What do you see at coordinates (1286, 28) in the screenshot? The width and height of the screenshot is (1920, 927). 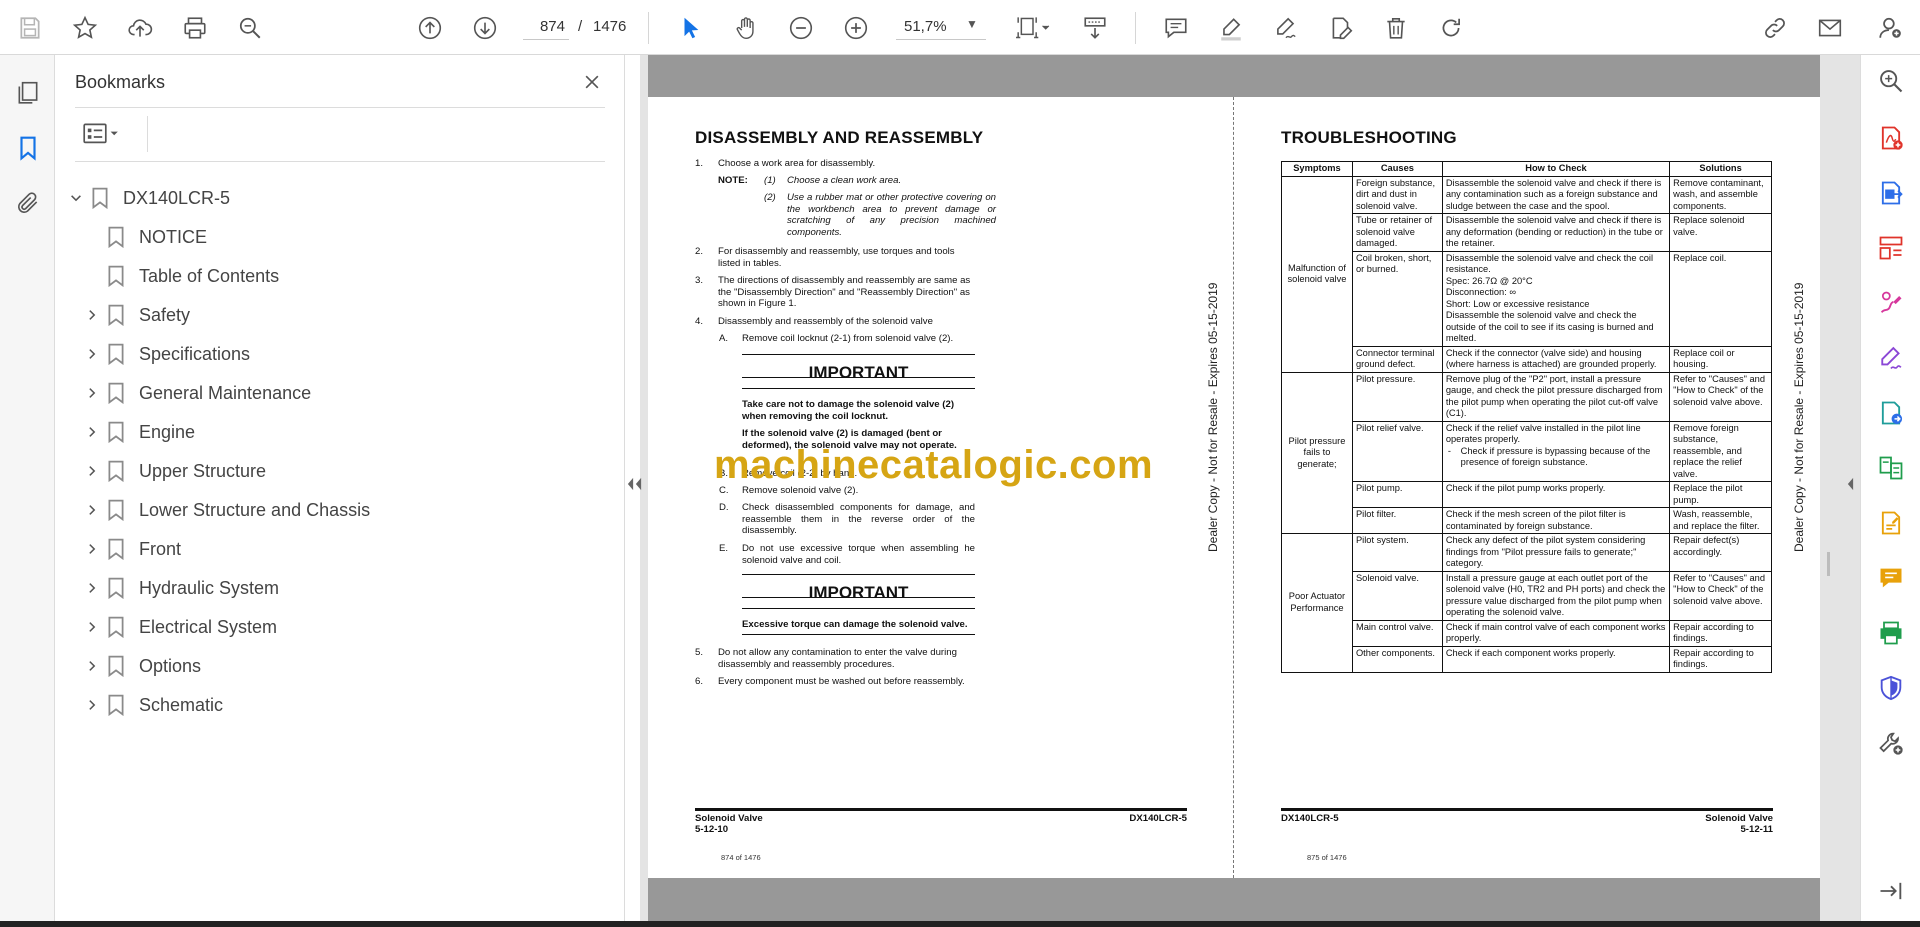 I see `draw-signature-icon` at bounding box center [1286, 28].